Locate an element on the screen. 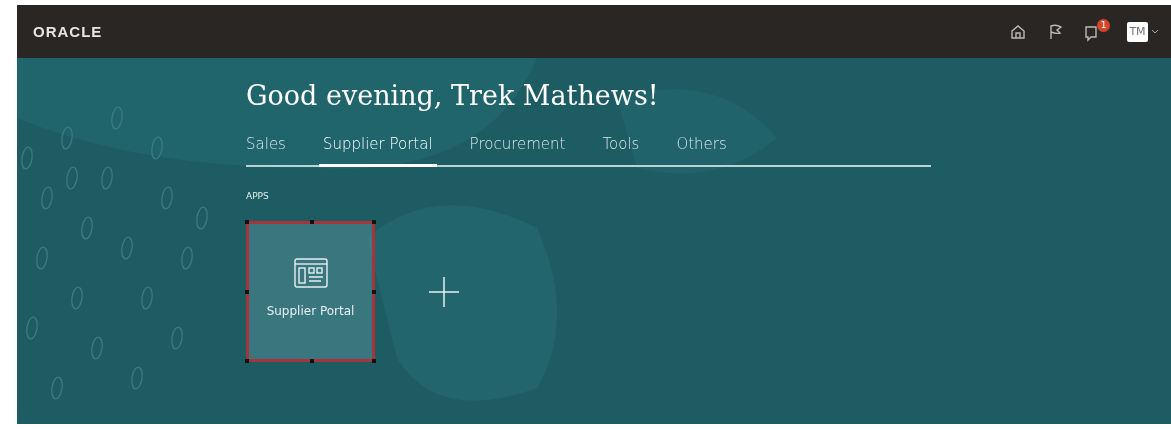 The width and height of the screenshot is (1171, 429). notification-badge: 1 is located at coordinates (1103, 25).